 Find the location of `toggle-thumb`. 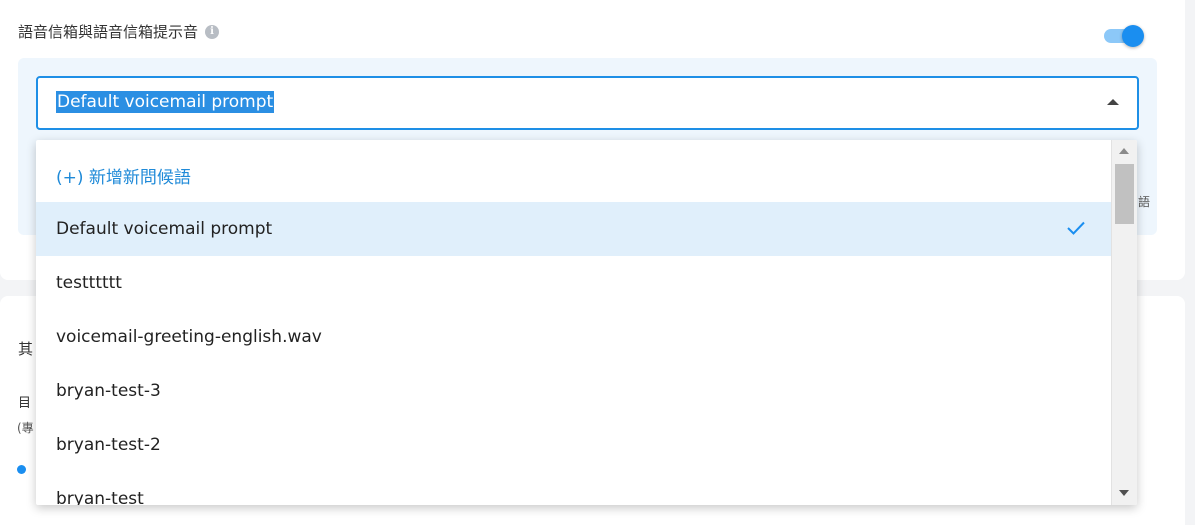

toggle-thumb is located at coordinates (1133, 36).